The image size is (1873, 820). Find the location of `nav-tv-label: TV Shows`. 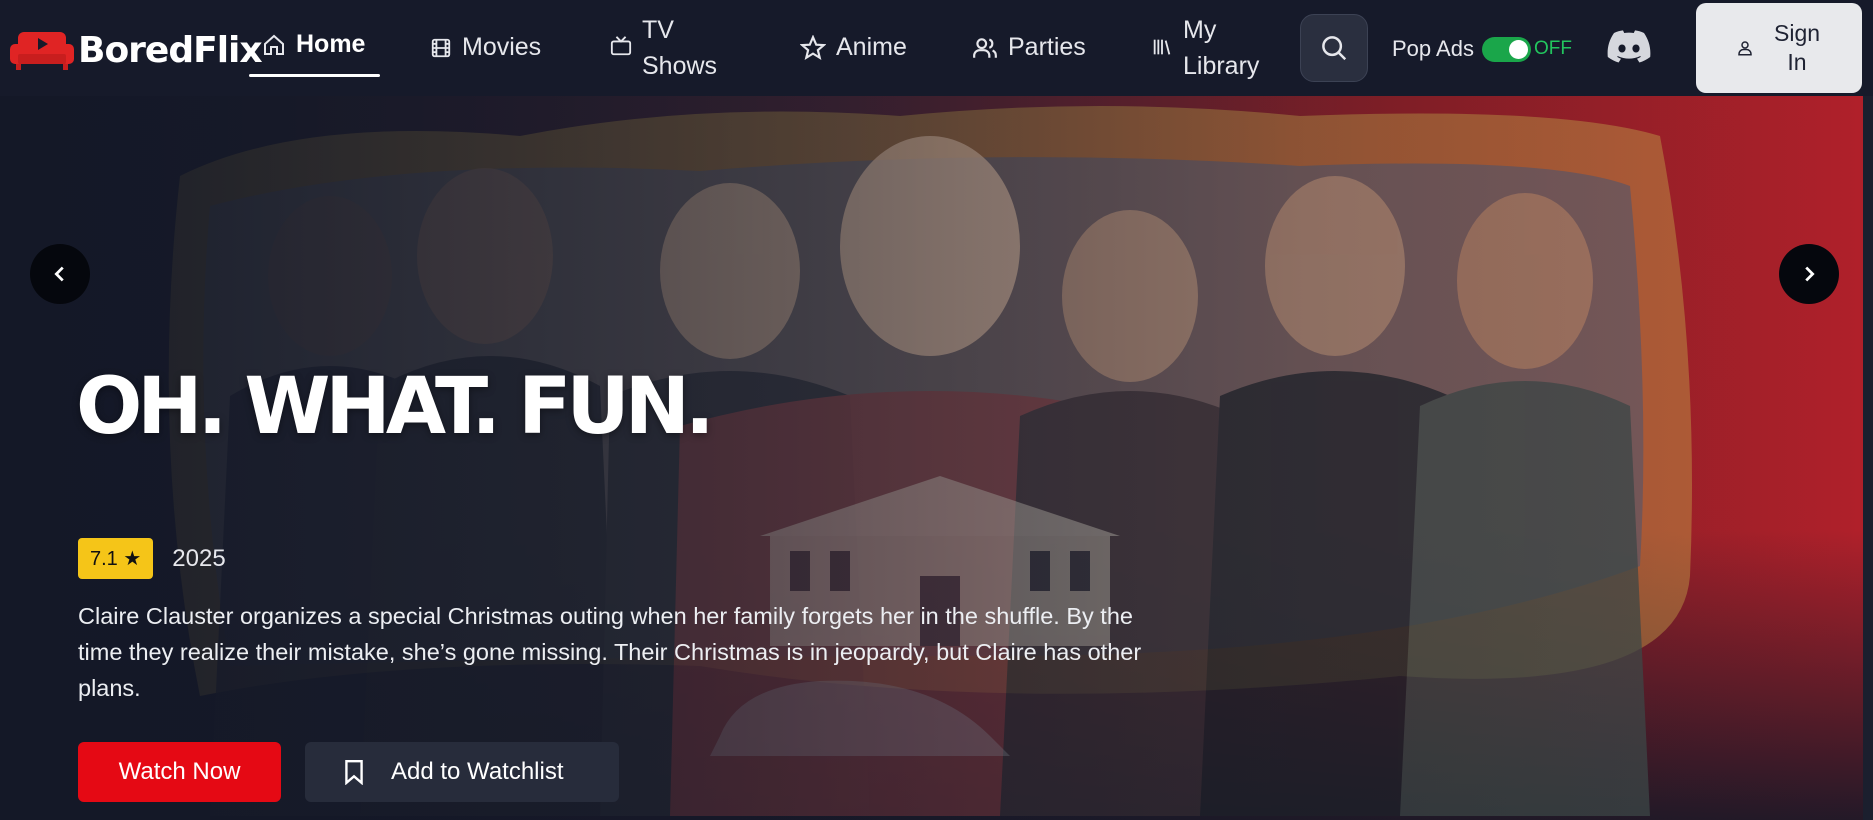

nav-tv-label: TV Shows is located at coordinates (680, 48).